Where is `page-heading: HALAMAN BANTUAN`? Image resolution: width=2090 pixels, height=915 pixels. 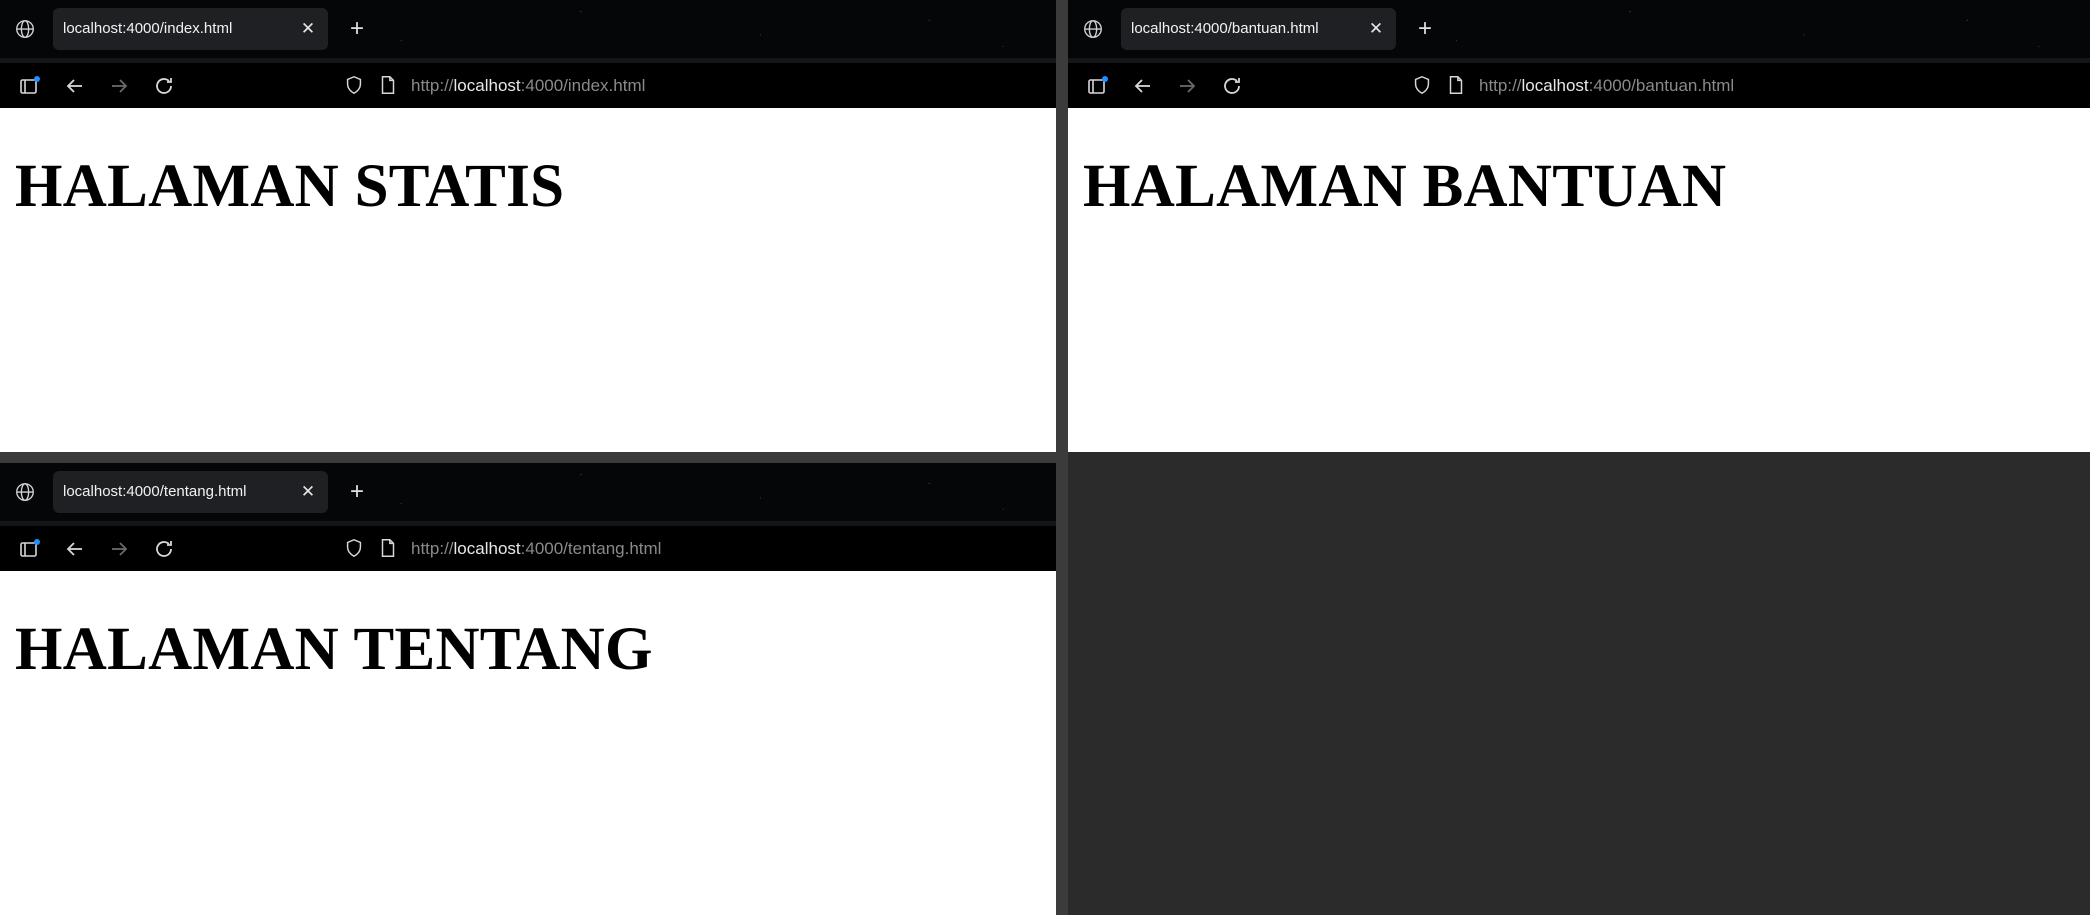 page-heading: HALAMAN BANTUAN is located at coordinates (1405, 186).